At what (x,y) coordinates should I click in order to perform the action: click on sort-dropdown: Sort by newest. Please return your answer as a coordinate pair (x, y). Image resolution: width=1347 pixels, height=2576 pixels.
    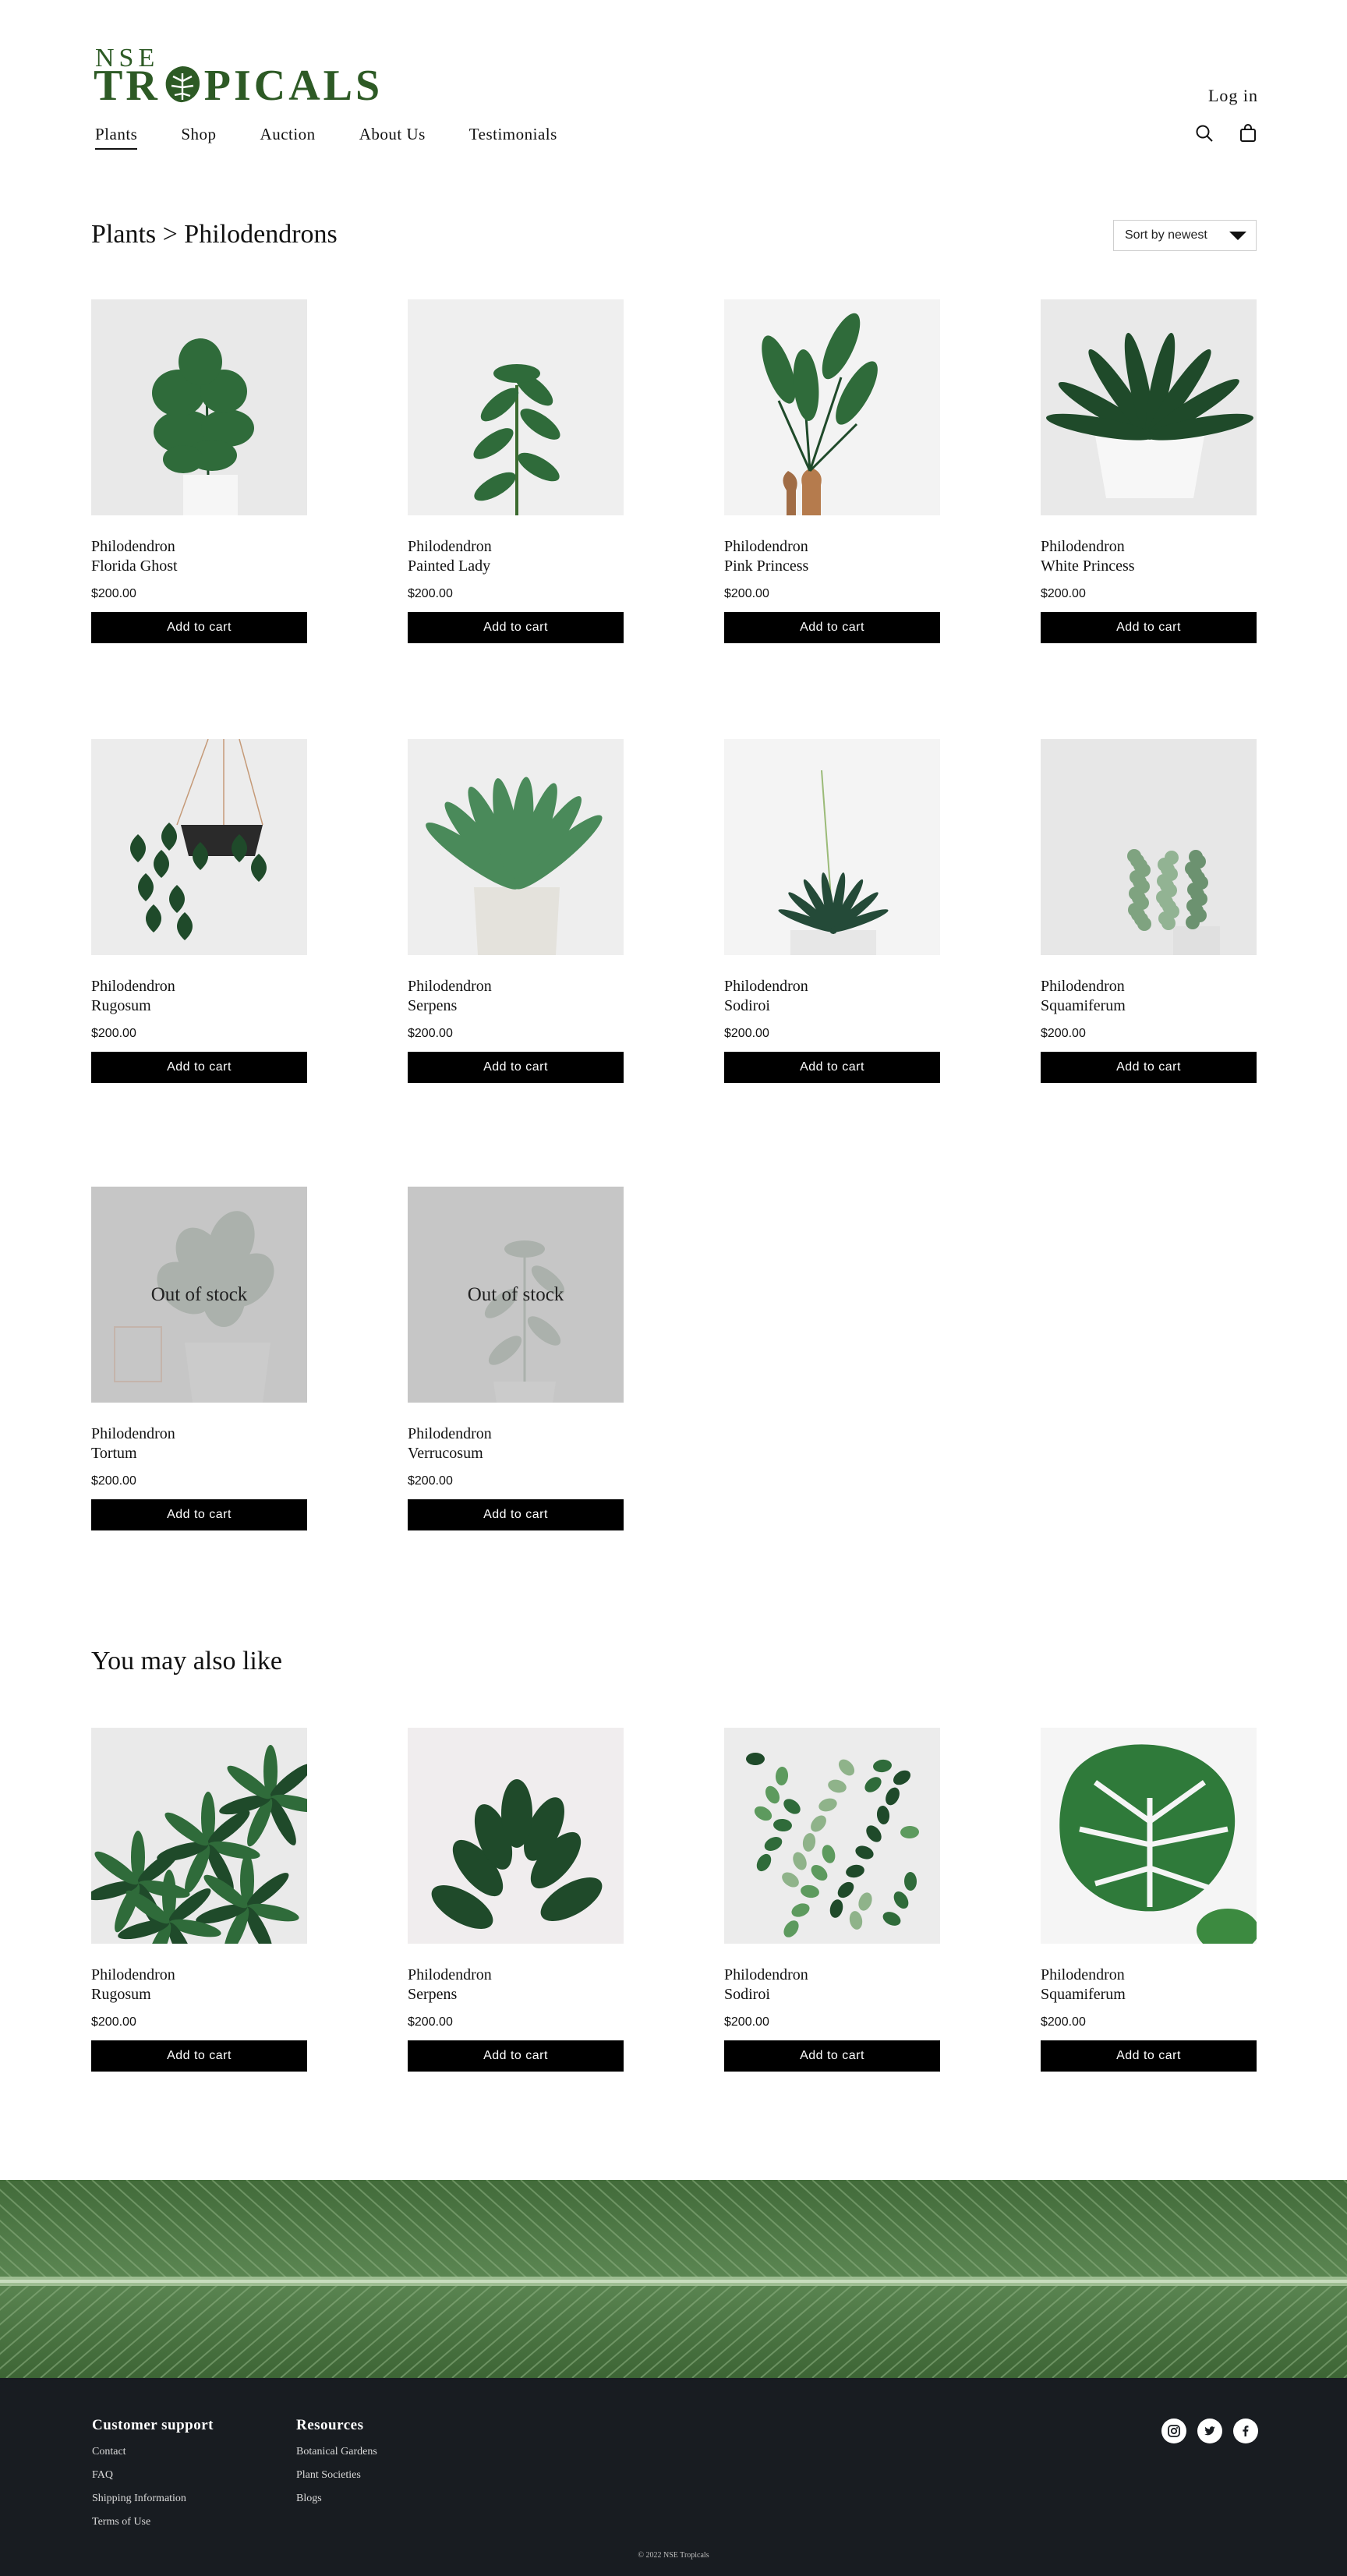
    Looking at the image, I should click on (1185, 235).